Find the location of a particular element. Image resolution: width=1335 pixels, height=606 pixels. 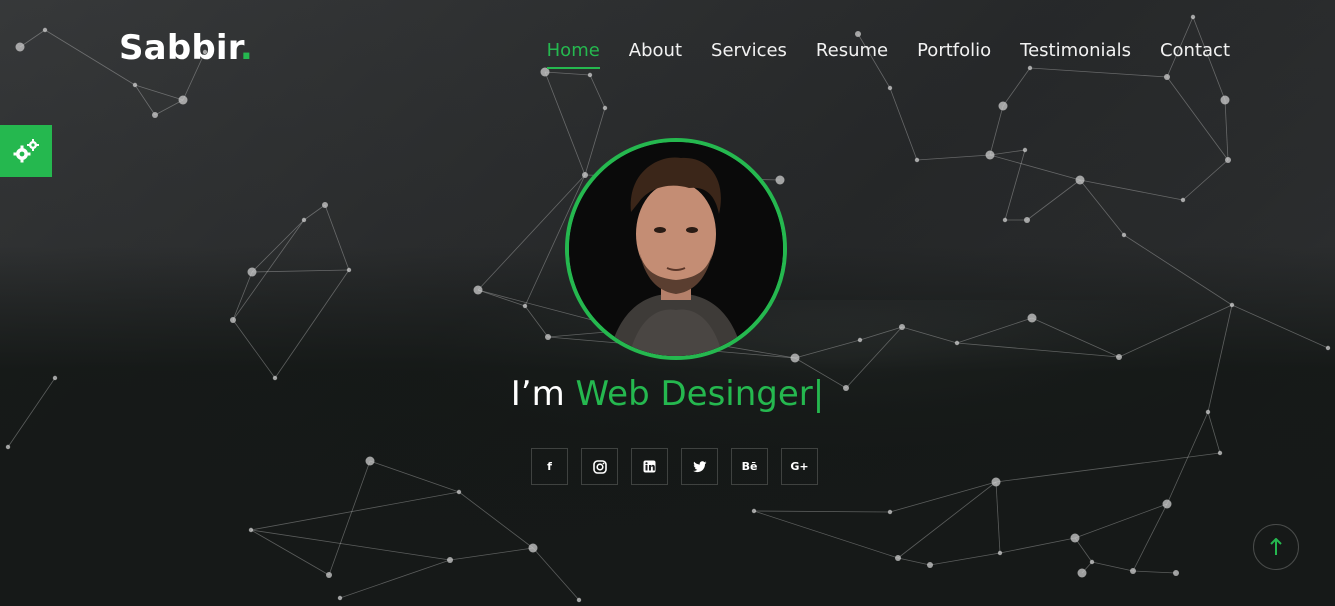

style-switcher-button is located at coordinates (26, 151).